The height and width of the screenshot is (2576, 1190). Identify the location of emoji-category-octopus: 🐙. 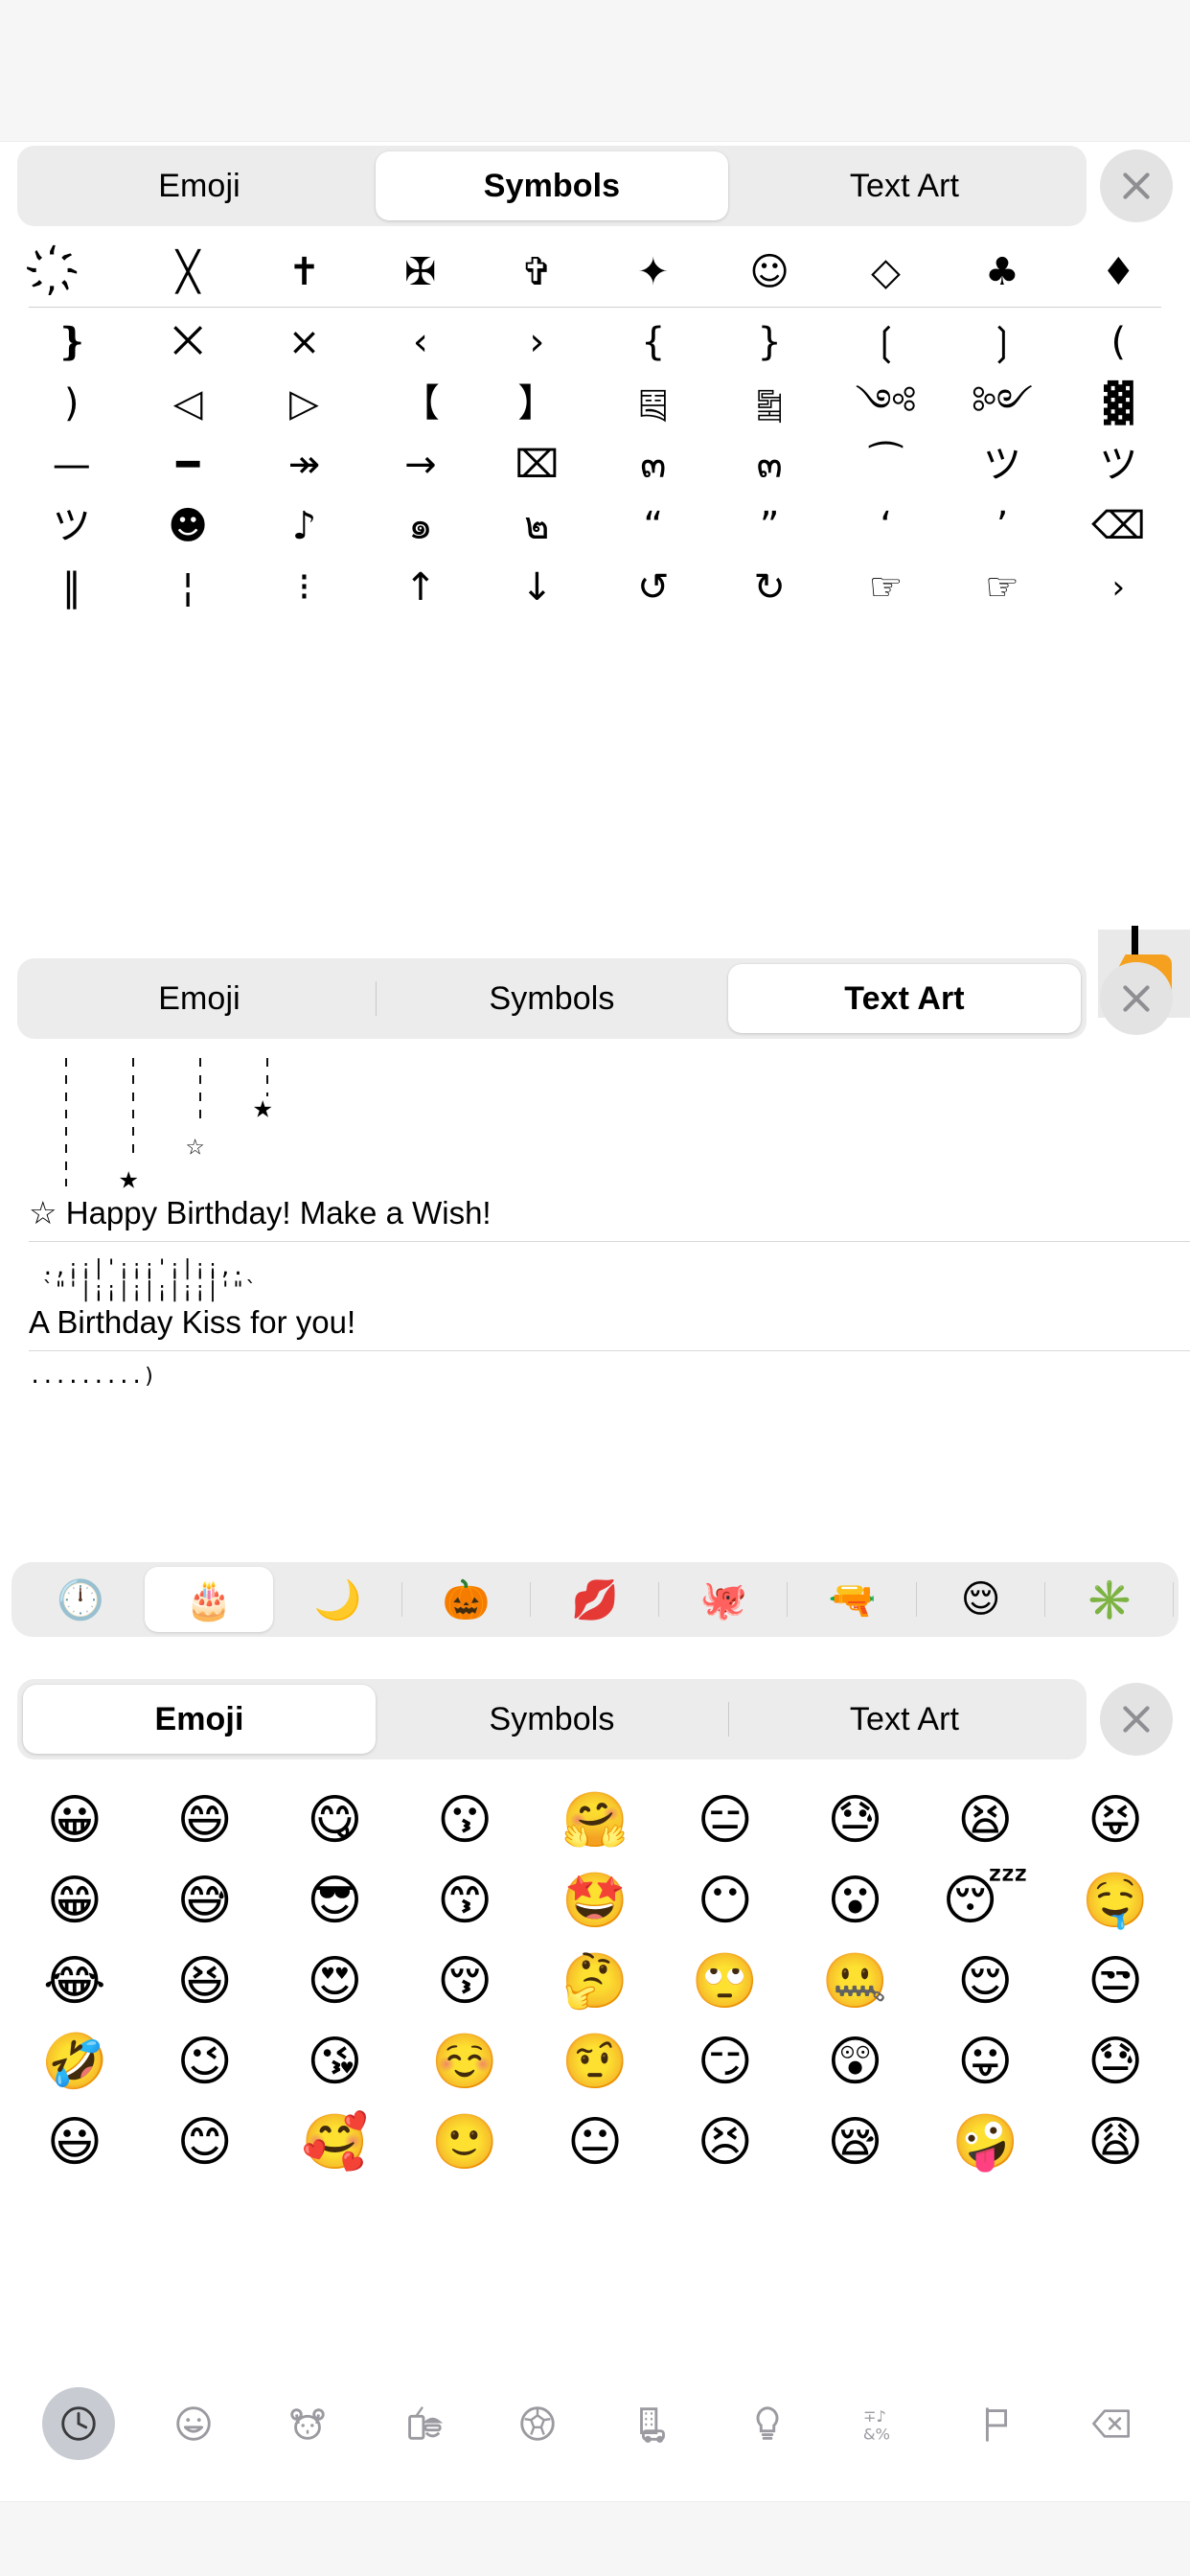
(724, 1599).